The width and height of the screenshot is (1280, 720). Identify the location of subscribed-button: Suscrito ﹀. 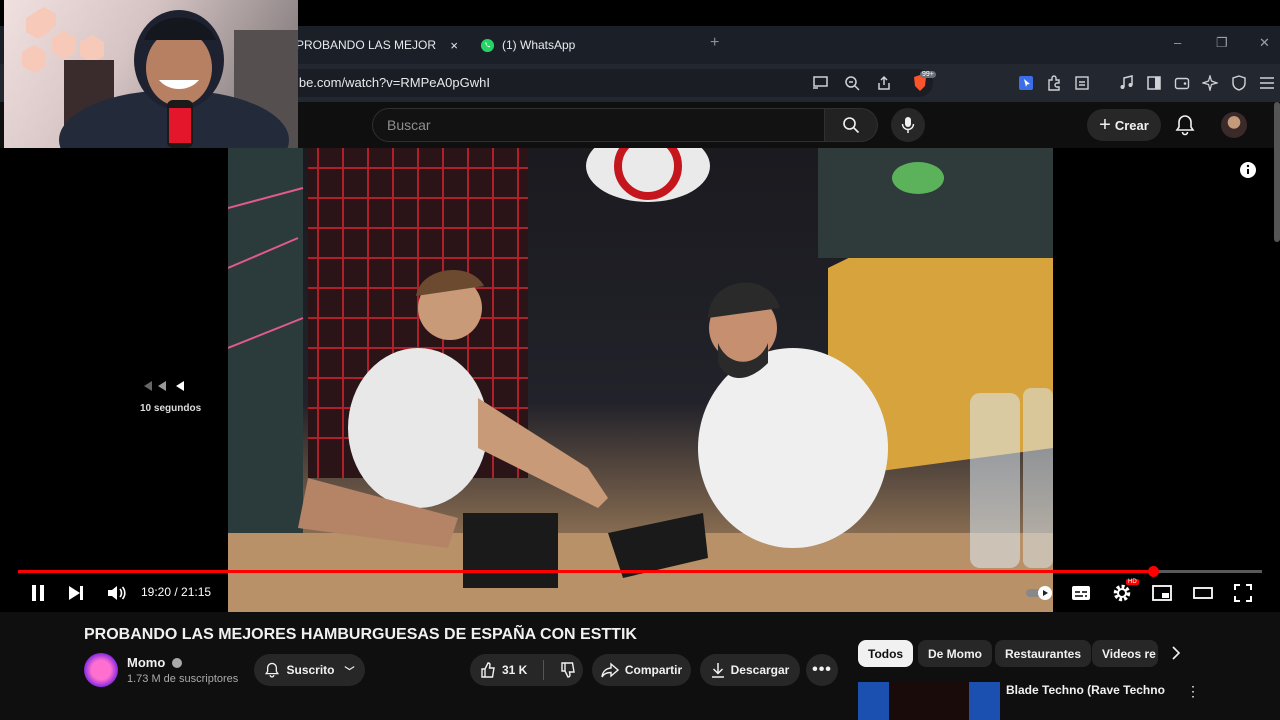
(309, 670).